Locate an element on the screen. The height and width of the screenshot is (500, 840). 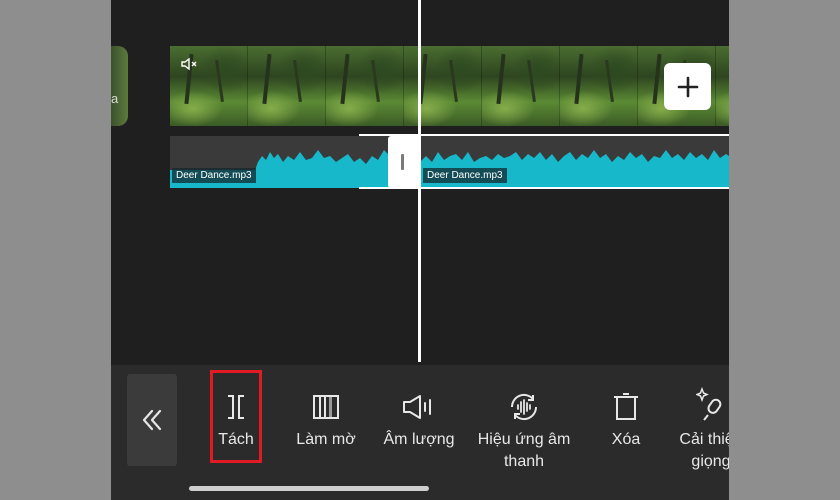
voice-enhance-tool-button: Cải thiện giọng is located at coordinates (700, 420).